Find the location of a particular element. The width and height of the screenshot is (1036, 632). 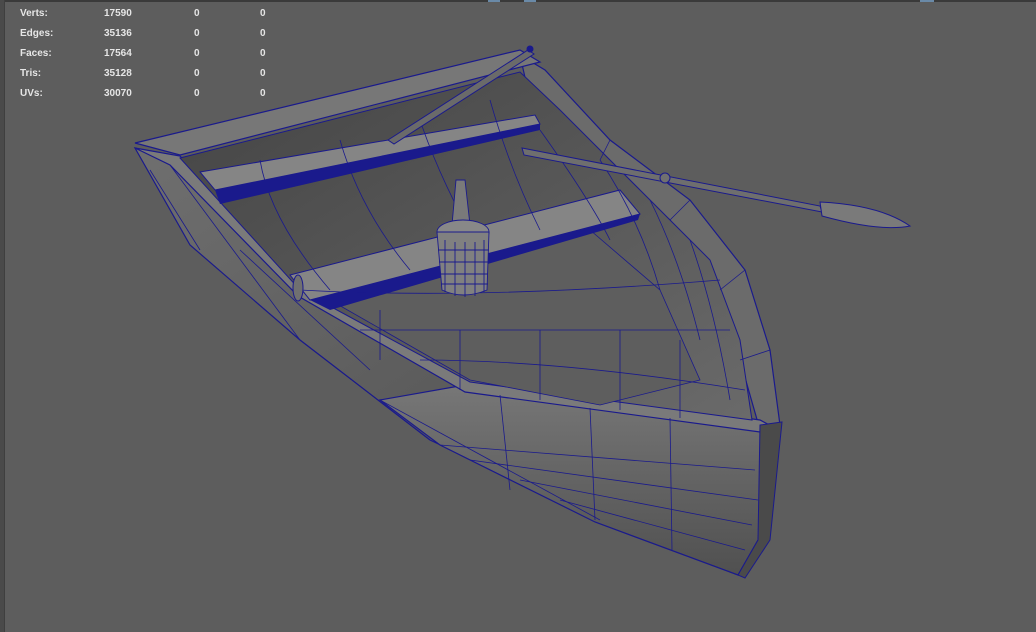

hud-label-text: Verts: is located at coordinates (34, 13).